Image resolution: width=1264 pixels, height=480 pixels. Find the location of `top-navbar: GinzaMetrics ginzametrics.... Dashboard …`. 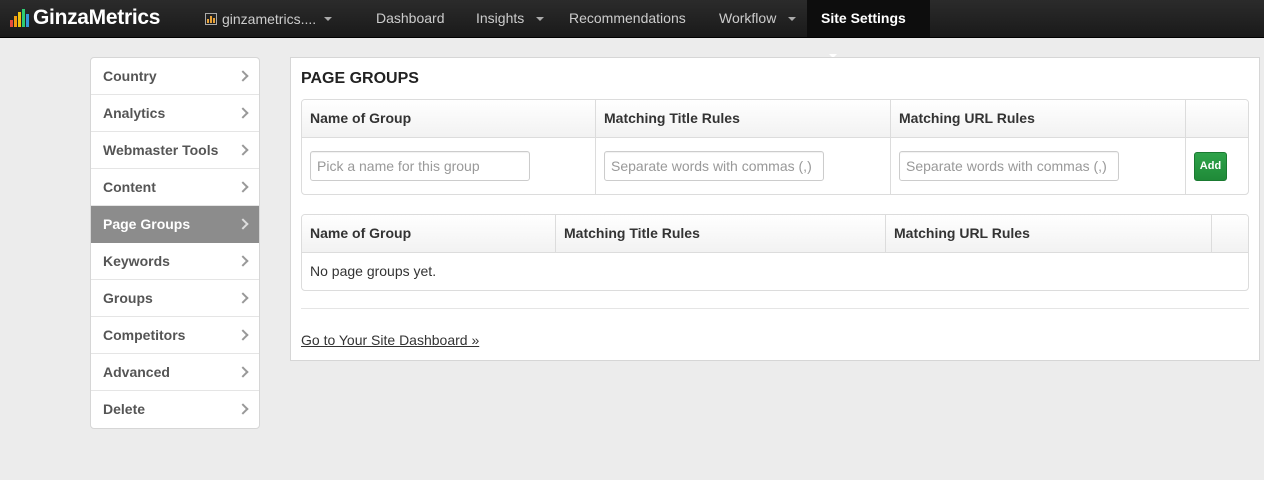

top-navbar: GinzaMetrics ginzametrics.... Dashboard … is located at coordinates (632, 29).